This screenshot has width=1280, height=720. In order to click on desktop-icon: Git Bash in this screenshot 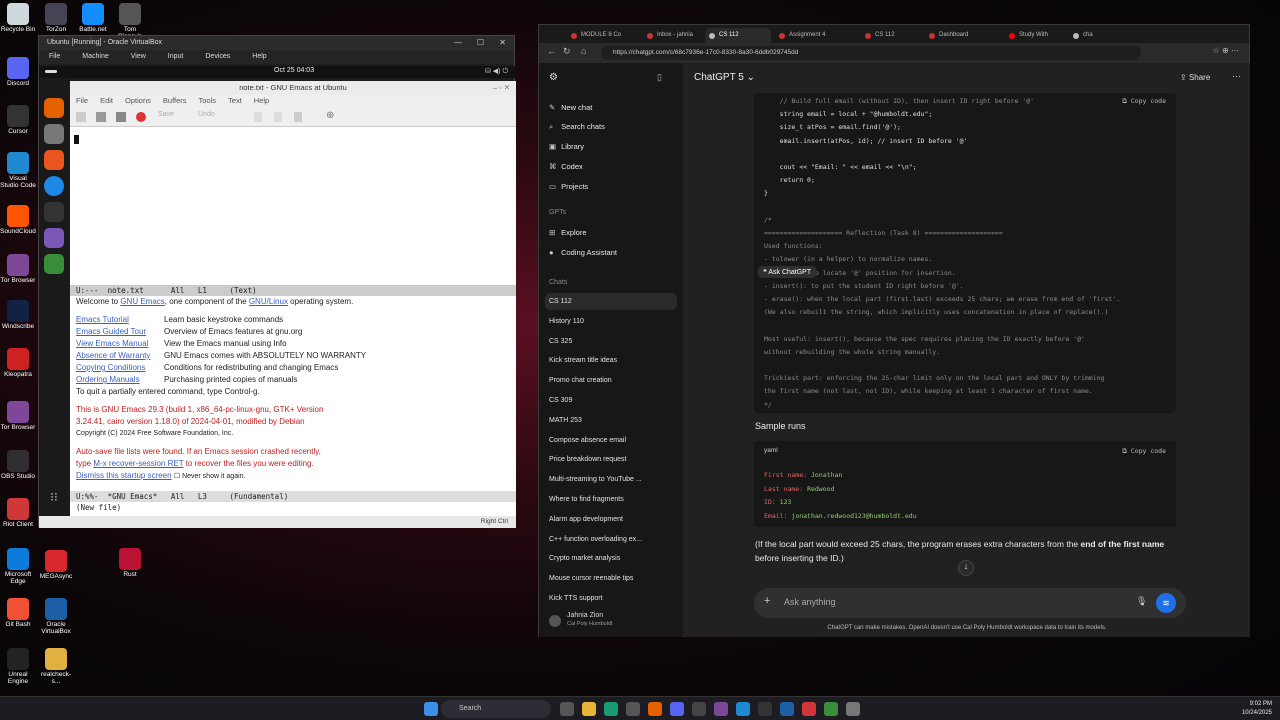, I will do `click(18, 613)`.